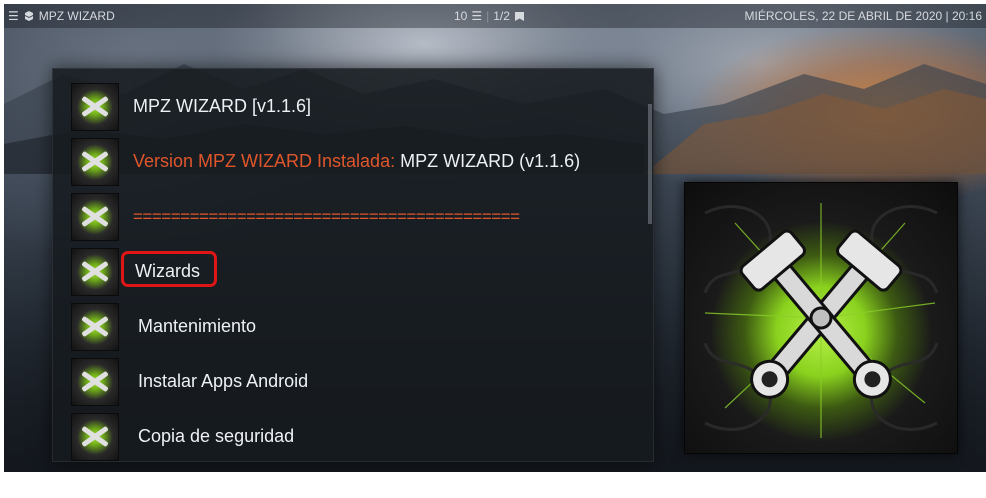 The width and height of the screenshot is (986, 498). I want to click on top-bar-left: ☰ MPZ WIZARD, so click(61, 16).